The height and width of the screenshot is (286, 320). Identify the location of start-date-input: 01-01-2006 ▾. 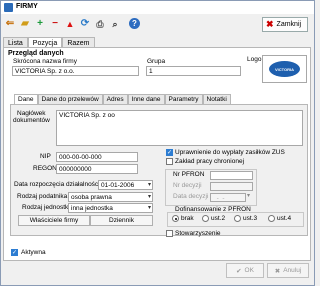
(125, 185).